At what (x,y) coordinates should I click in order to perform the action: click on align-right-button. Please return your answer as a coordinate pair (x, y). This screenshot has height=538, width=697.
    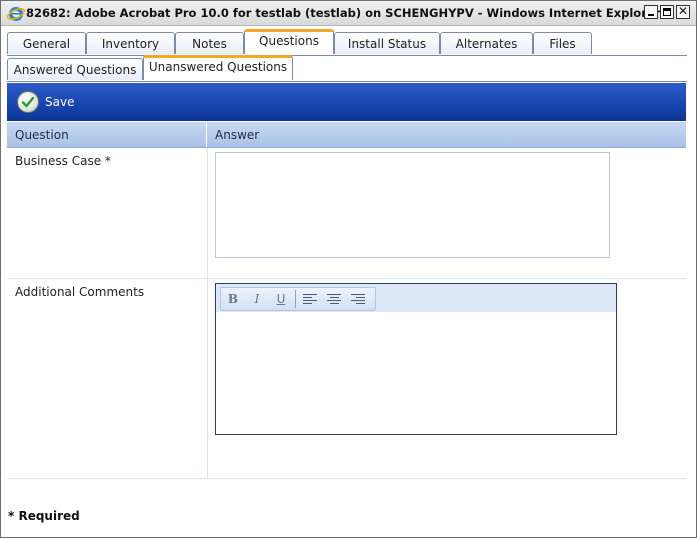
    Looking at the image, I should click on (358, 299).